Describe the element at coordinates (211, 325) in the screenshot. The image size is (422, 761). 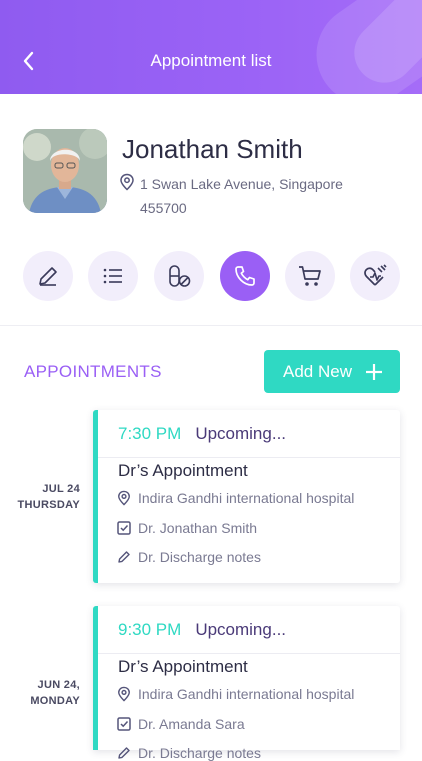
I see `divider` at that location.